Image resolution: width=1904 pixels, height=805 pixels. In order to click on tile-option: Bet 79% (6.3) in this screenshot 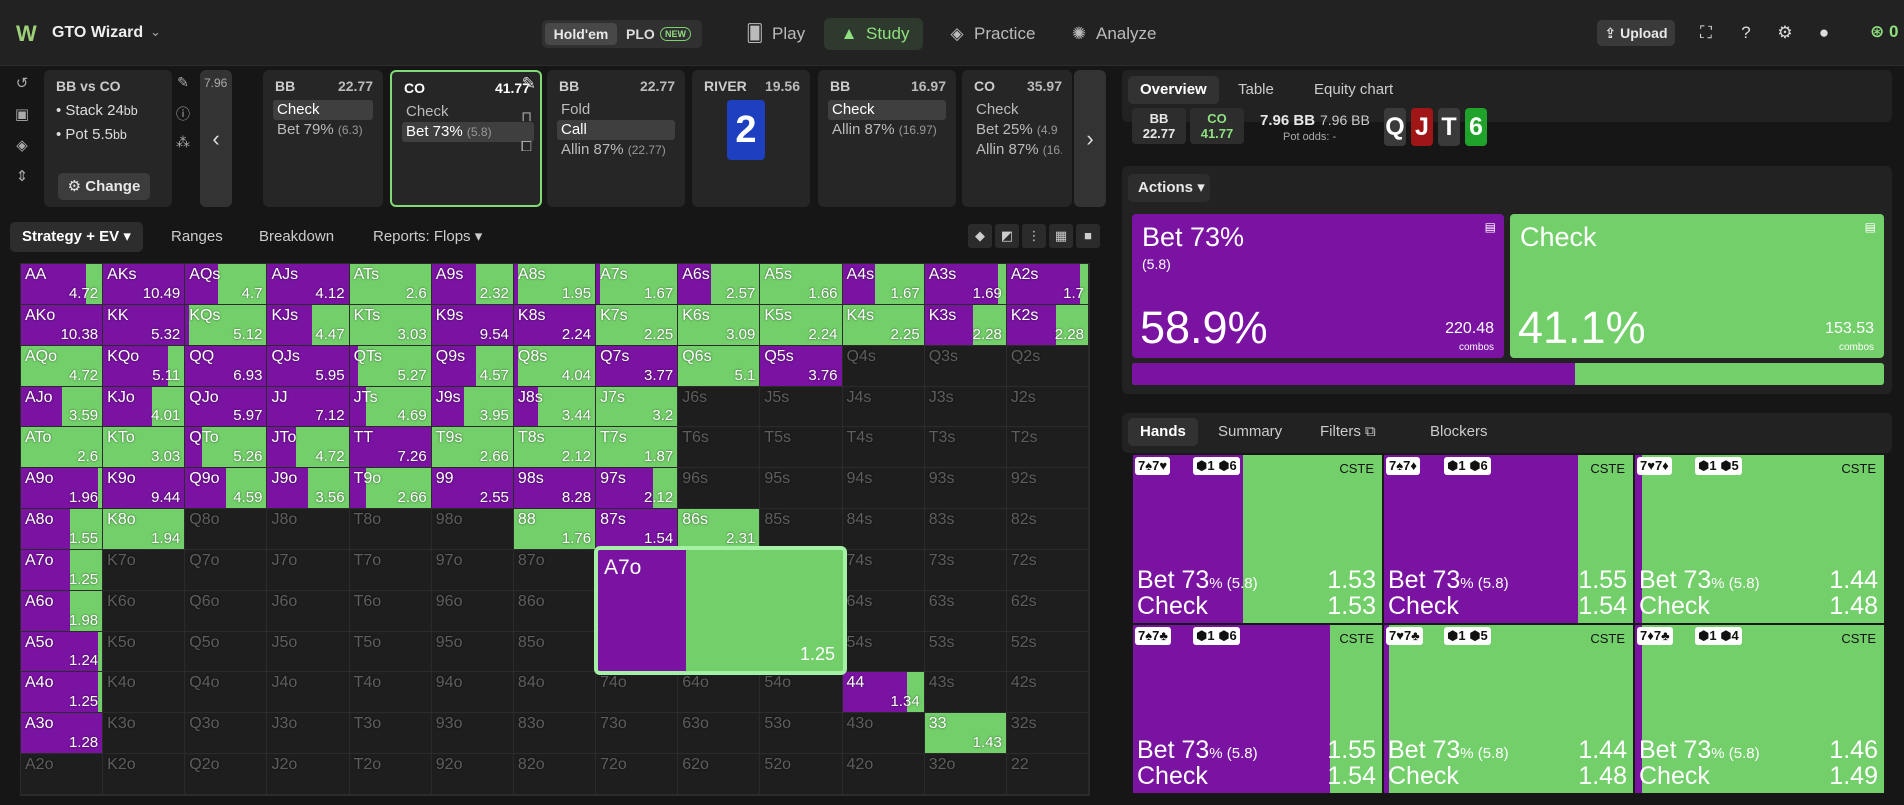, I will do `click(323, 130)`.